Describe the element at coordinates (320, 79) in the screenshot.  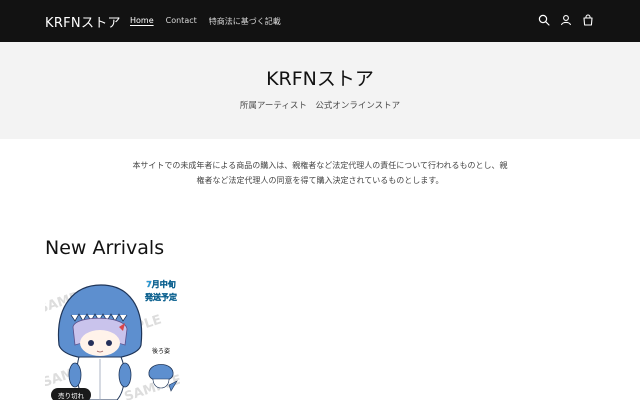
I see `banner-title: KRFNストア` at that location.